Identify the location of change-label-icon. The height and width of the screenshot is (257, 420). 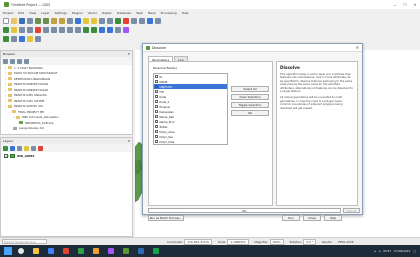
(118, 29).